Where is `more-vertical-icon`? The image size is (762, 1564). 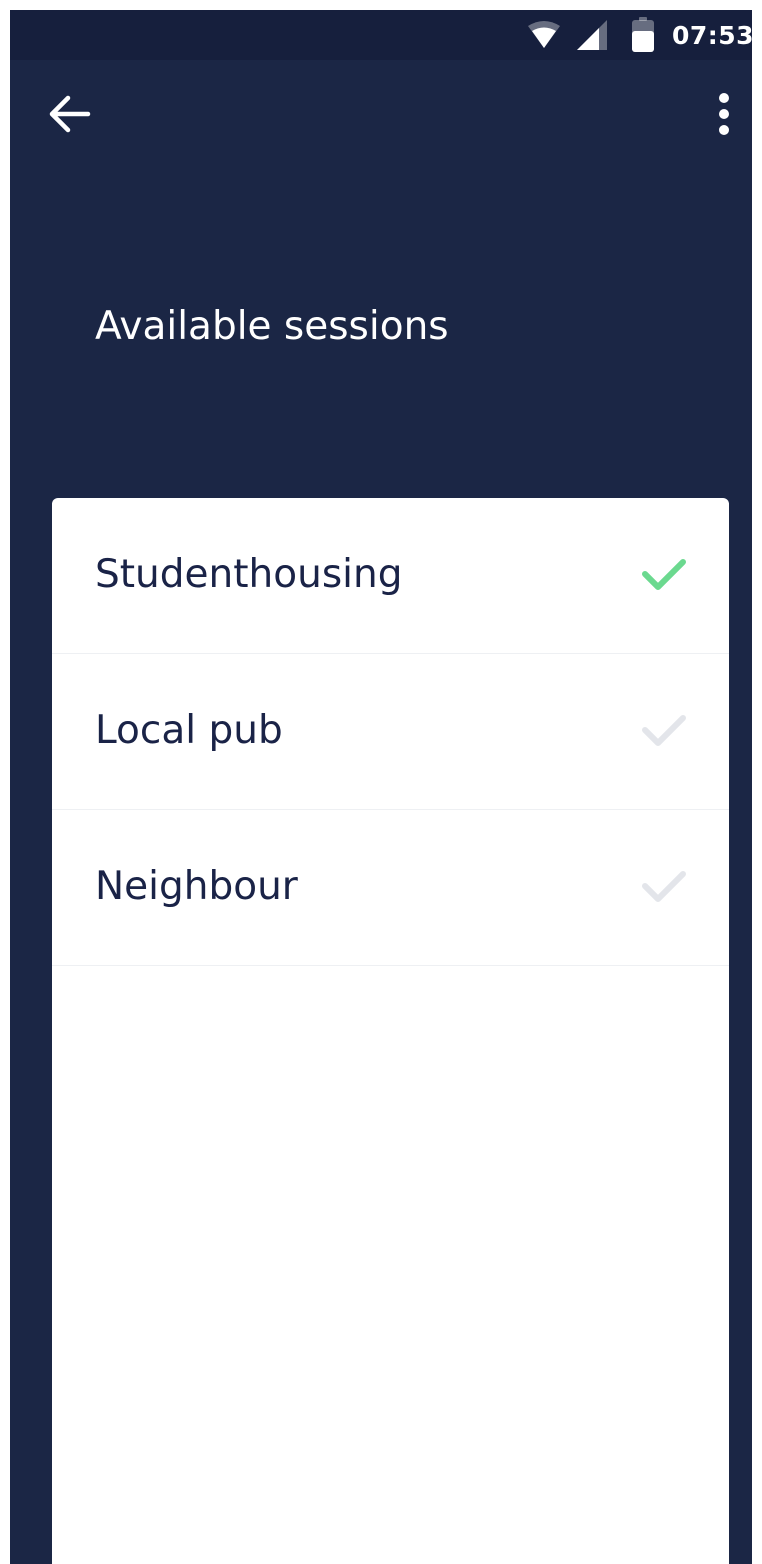 more-vertical-icon is located at coordinates (724, 114).